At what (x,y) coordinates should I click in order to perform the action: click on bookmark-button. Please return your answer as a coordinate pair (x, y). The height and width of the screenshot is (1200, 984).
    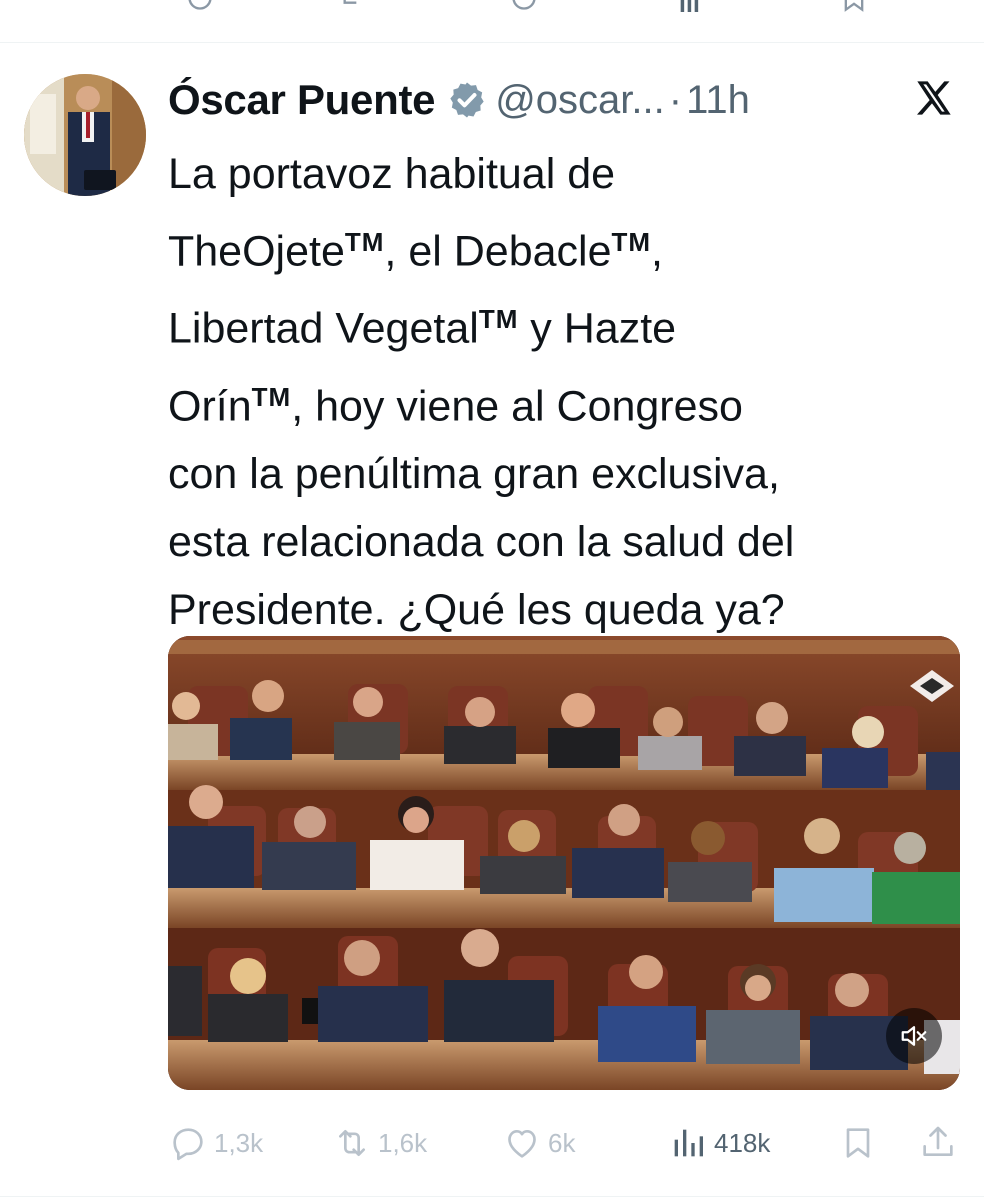
    Looking at the image, I should click on (861, 1143).